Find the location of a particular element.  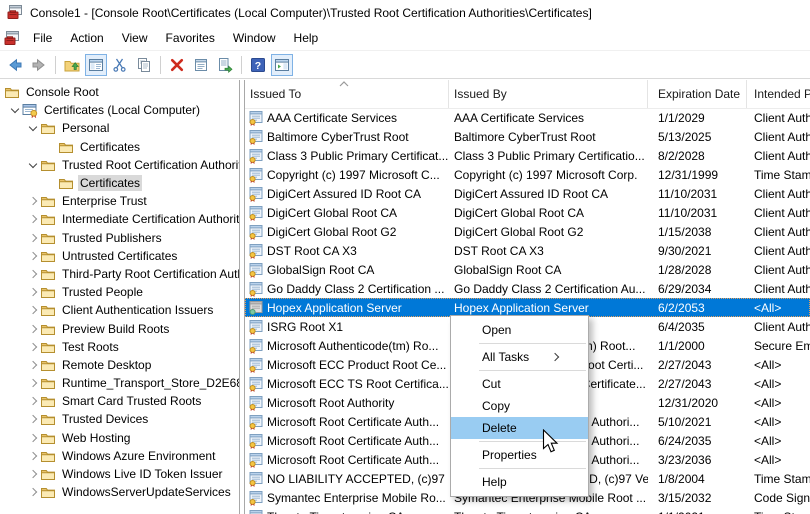

tree-item-label: Preview Build Roots is located at coordinates (116, 328).